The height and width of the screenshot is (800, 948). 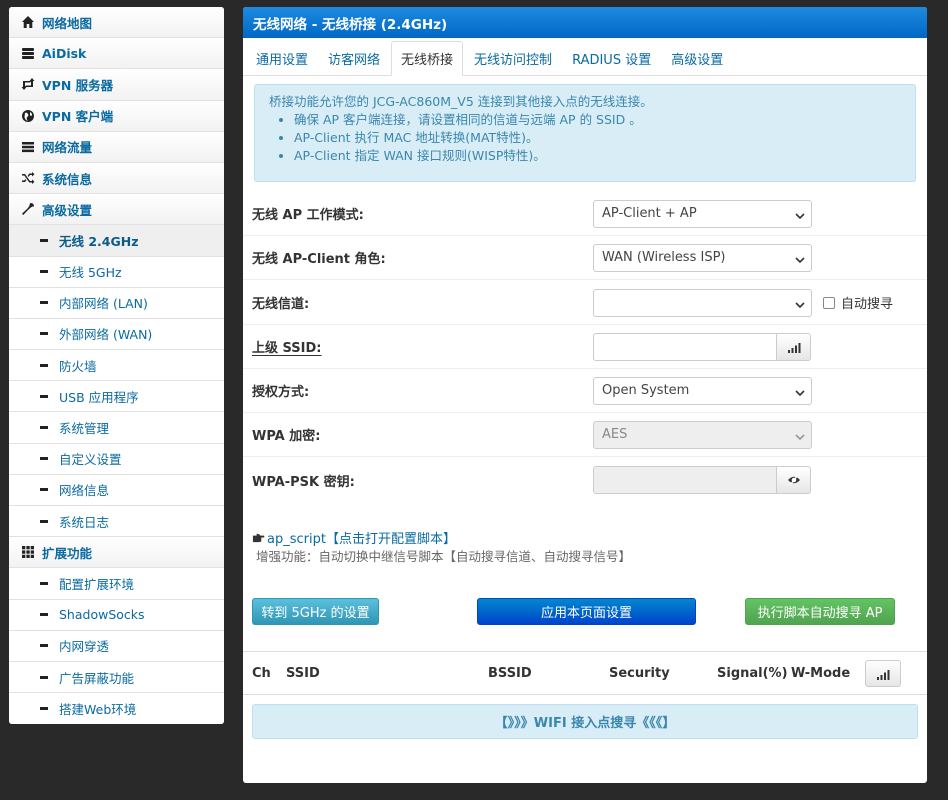 What do you see at coordinates (585, 391) in the screenshot?
I see `form-row-auth: 授权方式: Open System` at bounding box center [585, 391].